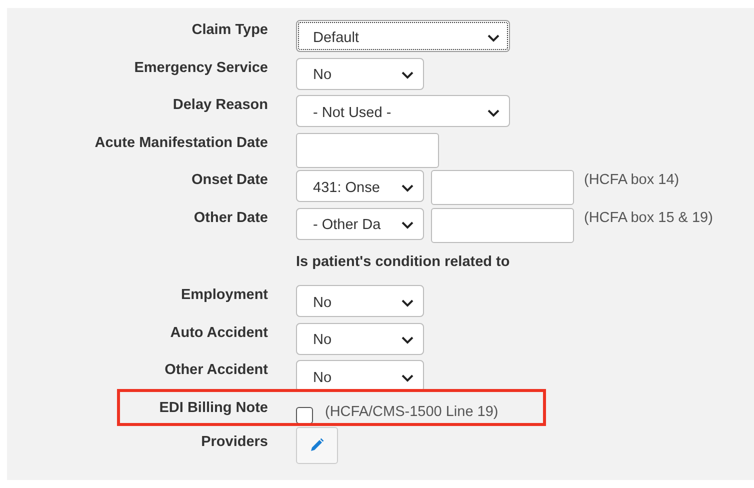 This screenshot has width=754, height=488. I want to click on edit-button, so click(317, 445).